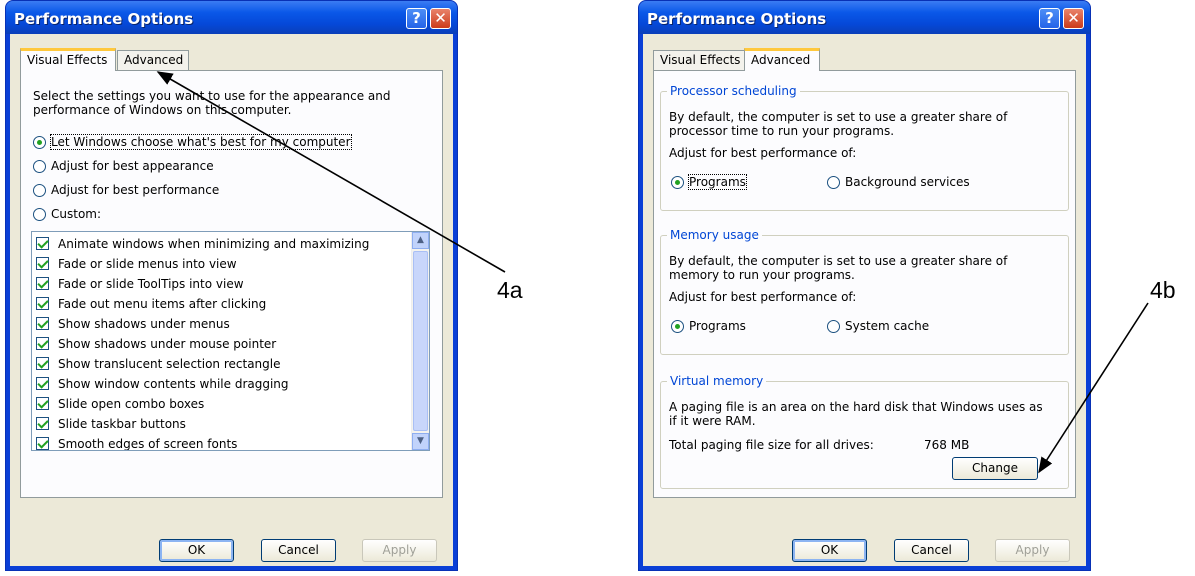 The height and width of the screenshot is (576, 1195). What do you see at coordinates (1093, 388) in the screenshot?
I see `arrow-4b` at bounding box center [1093, 388].